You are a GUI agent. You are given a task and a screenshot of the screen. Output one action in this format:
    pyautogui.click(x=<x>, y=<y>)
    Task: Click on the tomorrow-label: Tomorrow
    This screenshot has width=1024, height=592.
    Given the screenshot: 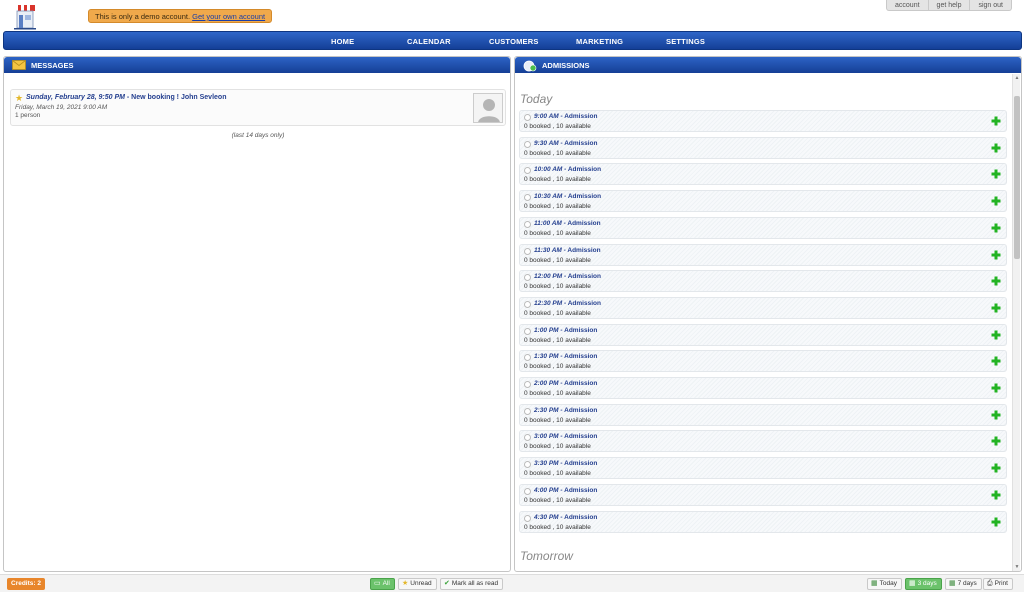 What is the action you would take?
    pyautogui.click(x=546, y=556)
    